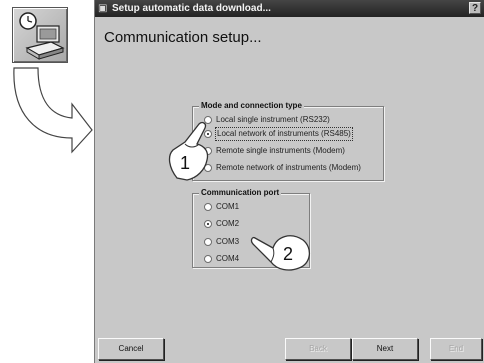  What do you see at coordinates (251, 106) in the screenshot?
I see `mode-group-title: Mode and connection type` at bounding box center [251, 106].